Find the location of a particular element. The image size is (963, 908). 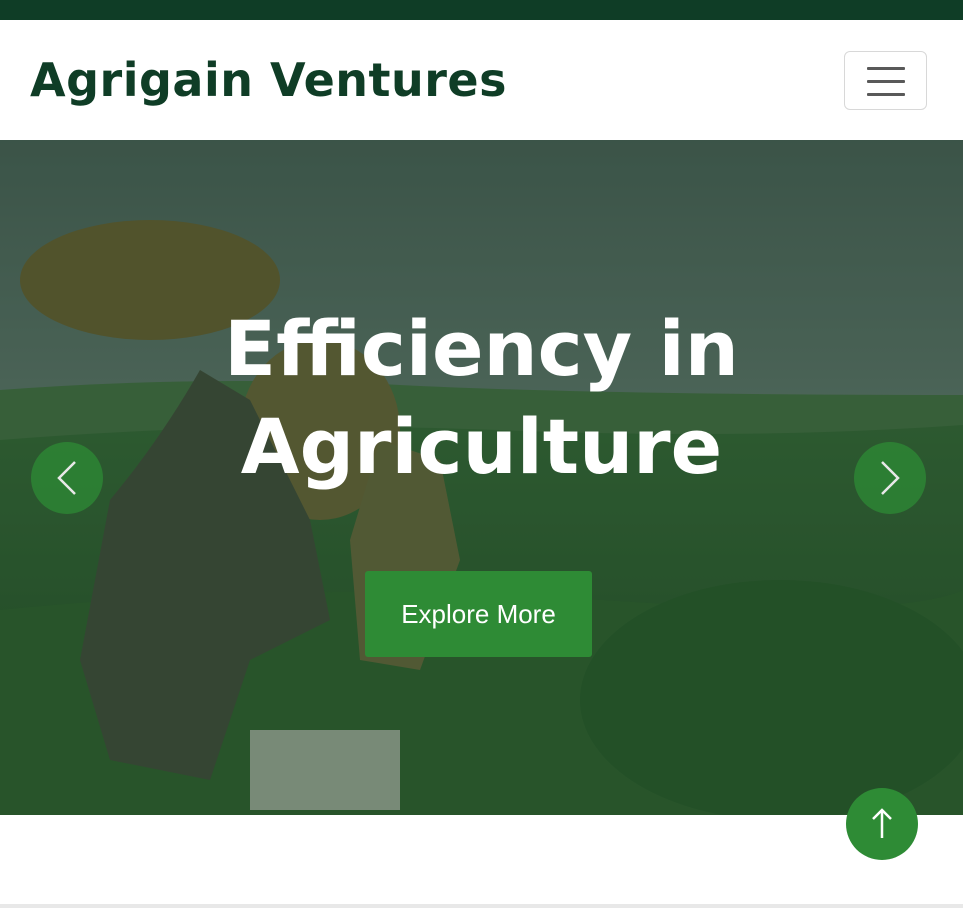

navbar: Agrigain Ventures is located at coordinates (481, 80).